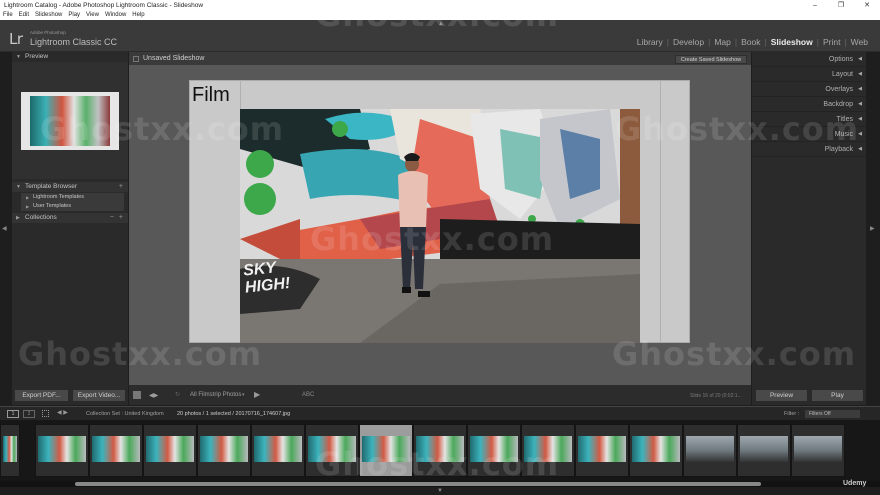 The width and height of the screenshot is (880, 495). I want to click on rotate-icon: ↻, so click(177, 394).